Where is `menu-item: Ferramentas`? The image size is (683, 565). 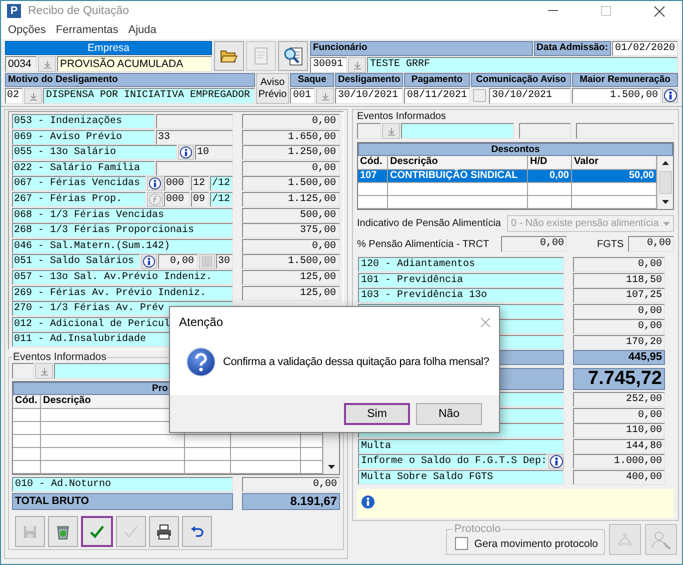
menu-item: Ferramentas is located at coordinates (87, 30).